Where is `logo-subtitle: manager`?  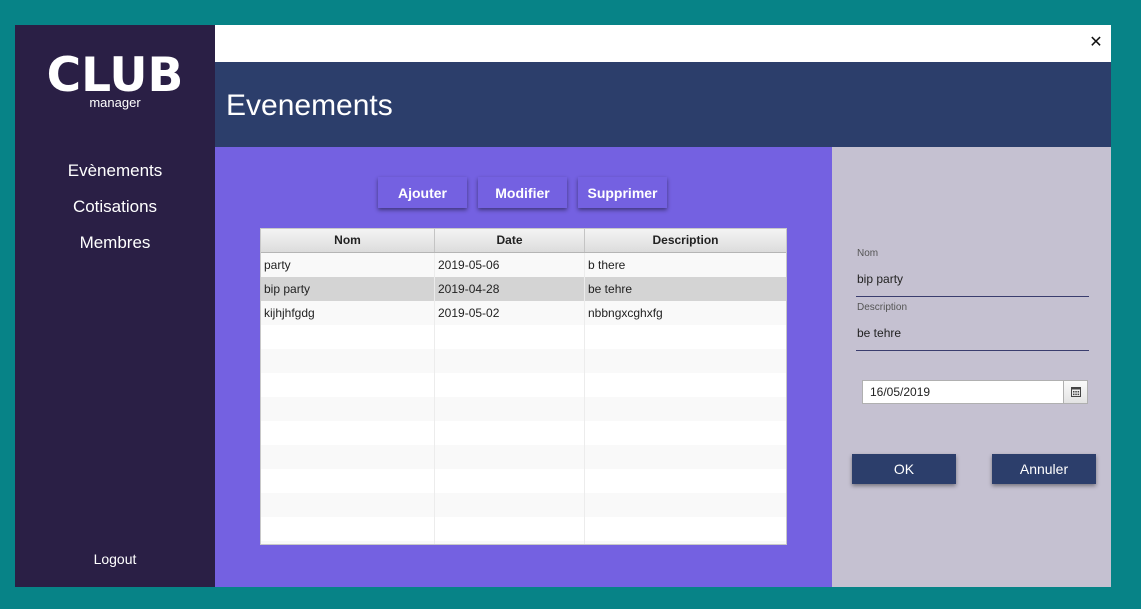
logo-subtitle: manager is located at coordinates (115, 102).